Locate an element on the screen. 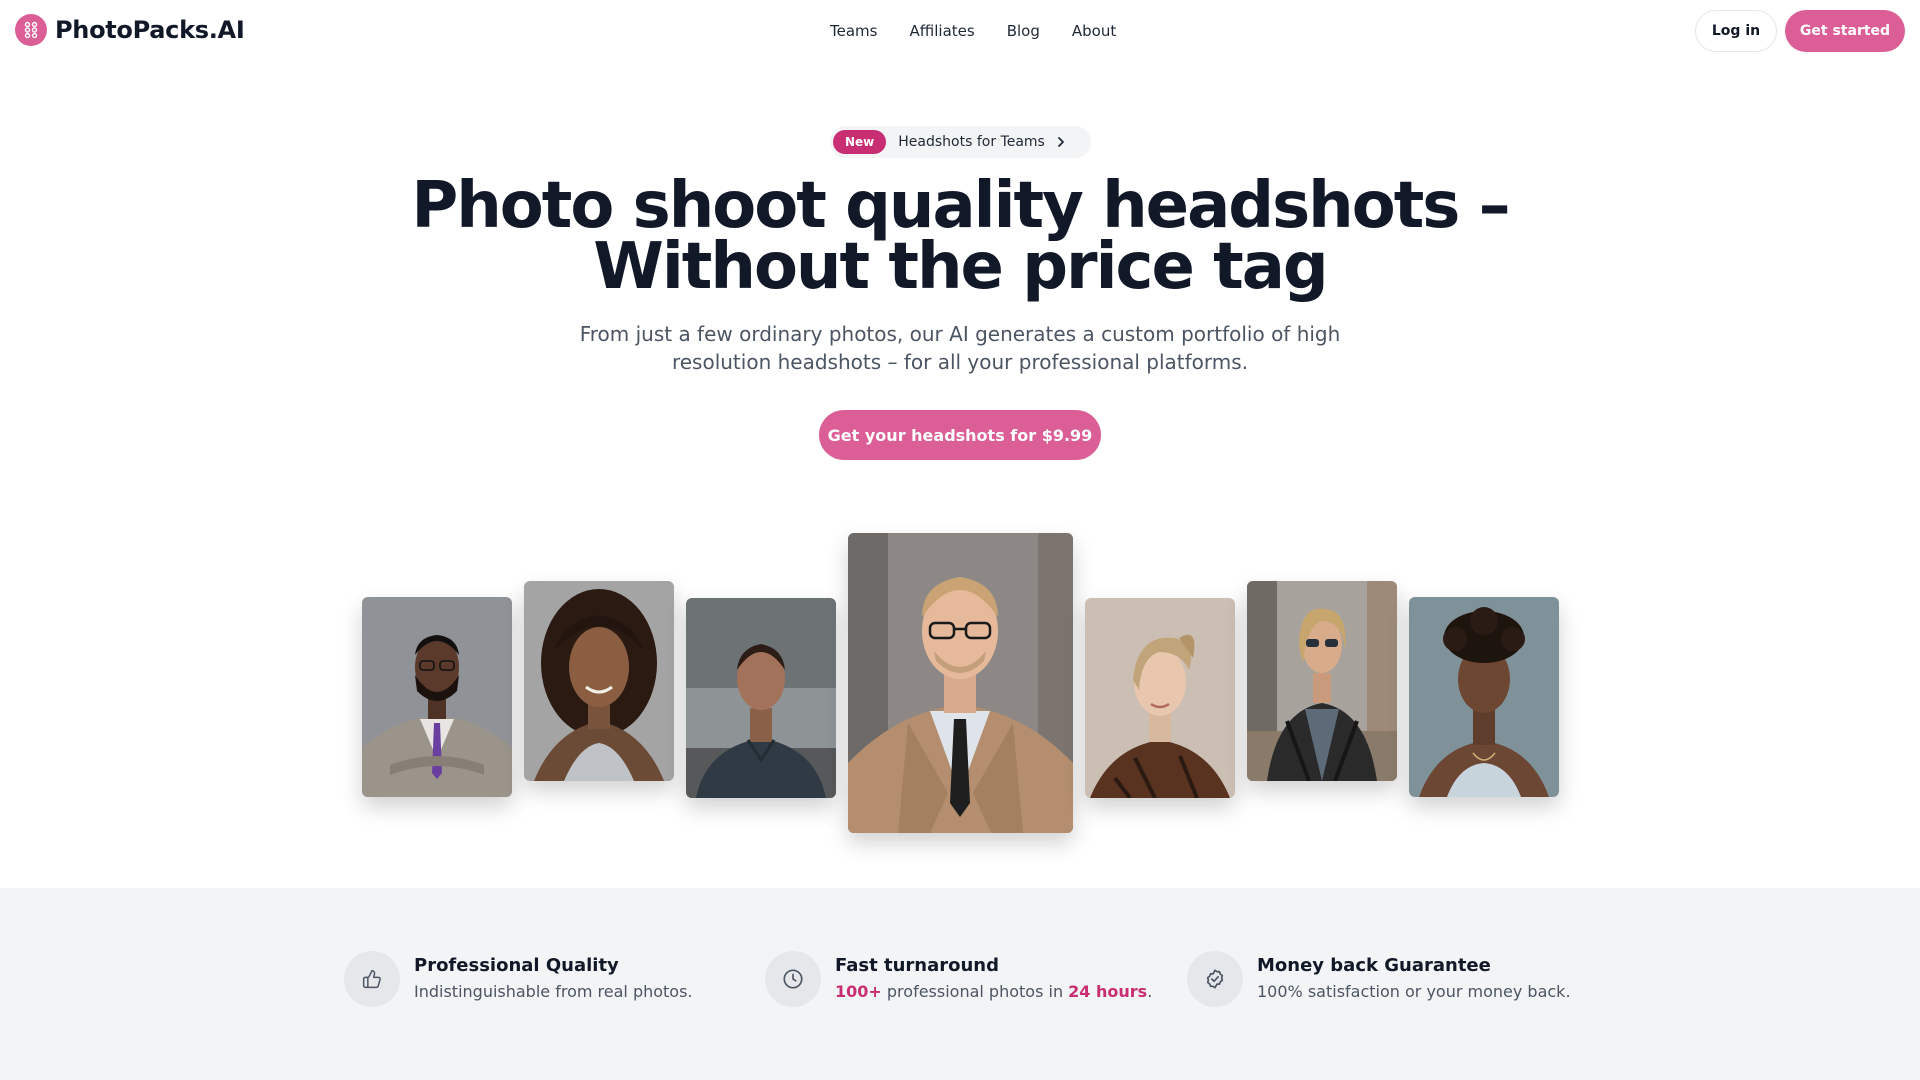  thumbs-up-icon is located at coordinates (372, 979).